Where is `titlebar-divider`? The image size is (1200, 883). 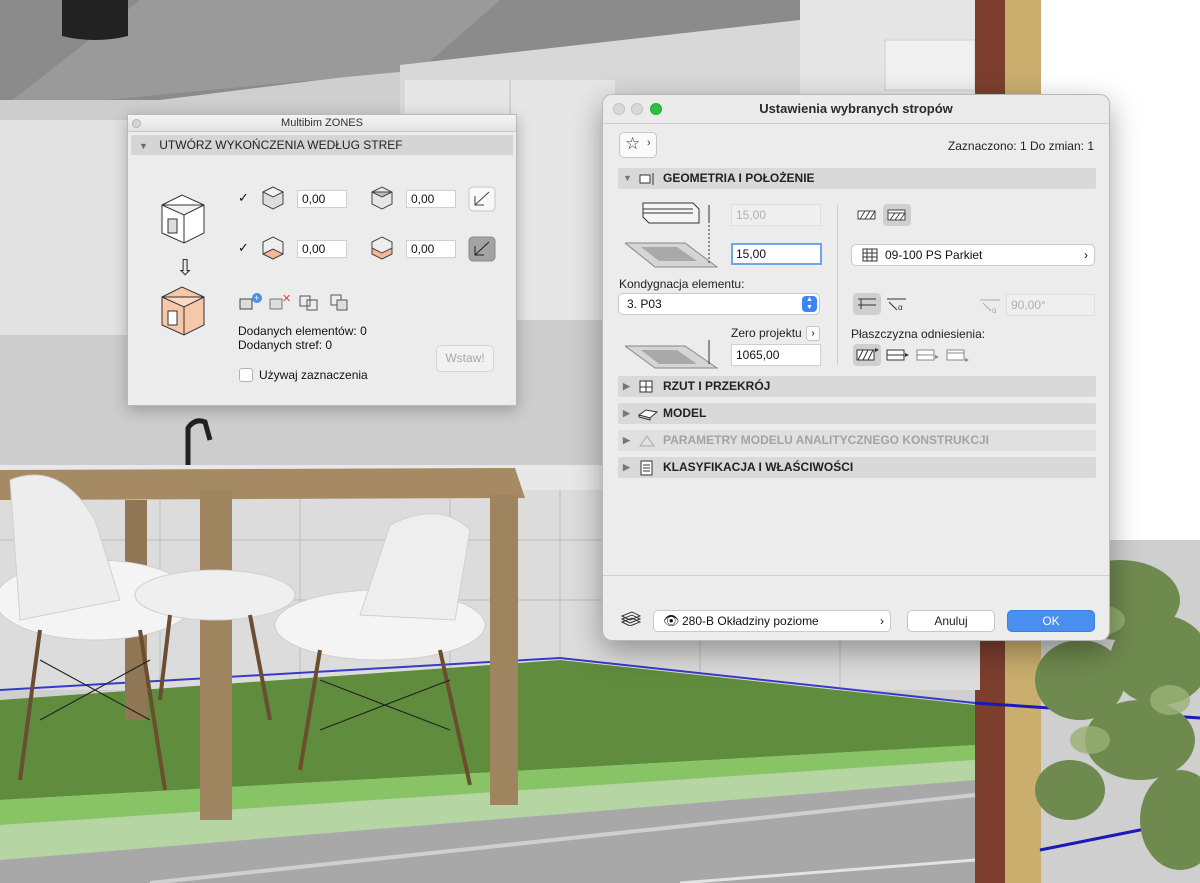
titlebar-divider is located at coordinates (856, 123).